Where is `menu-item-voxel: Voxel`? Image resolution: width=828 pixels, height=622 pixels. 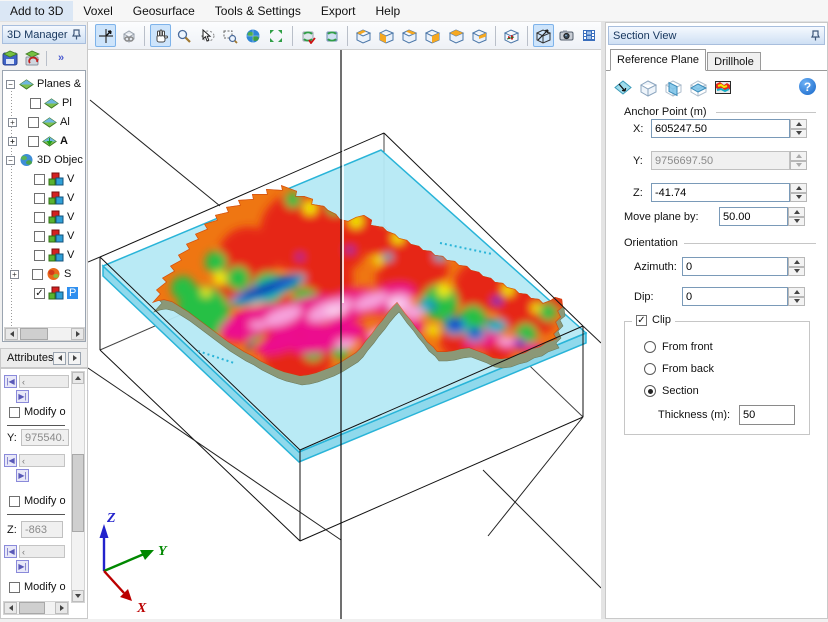
menu-item-voxel: Voxel is located at coordinates (97, 11).